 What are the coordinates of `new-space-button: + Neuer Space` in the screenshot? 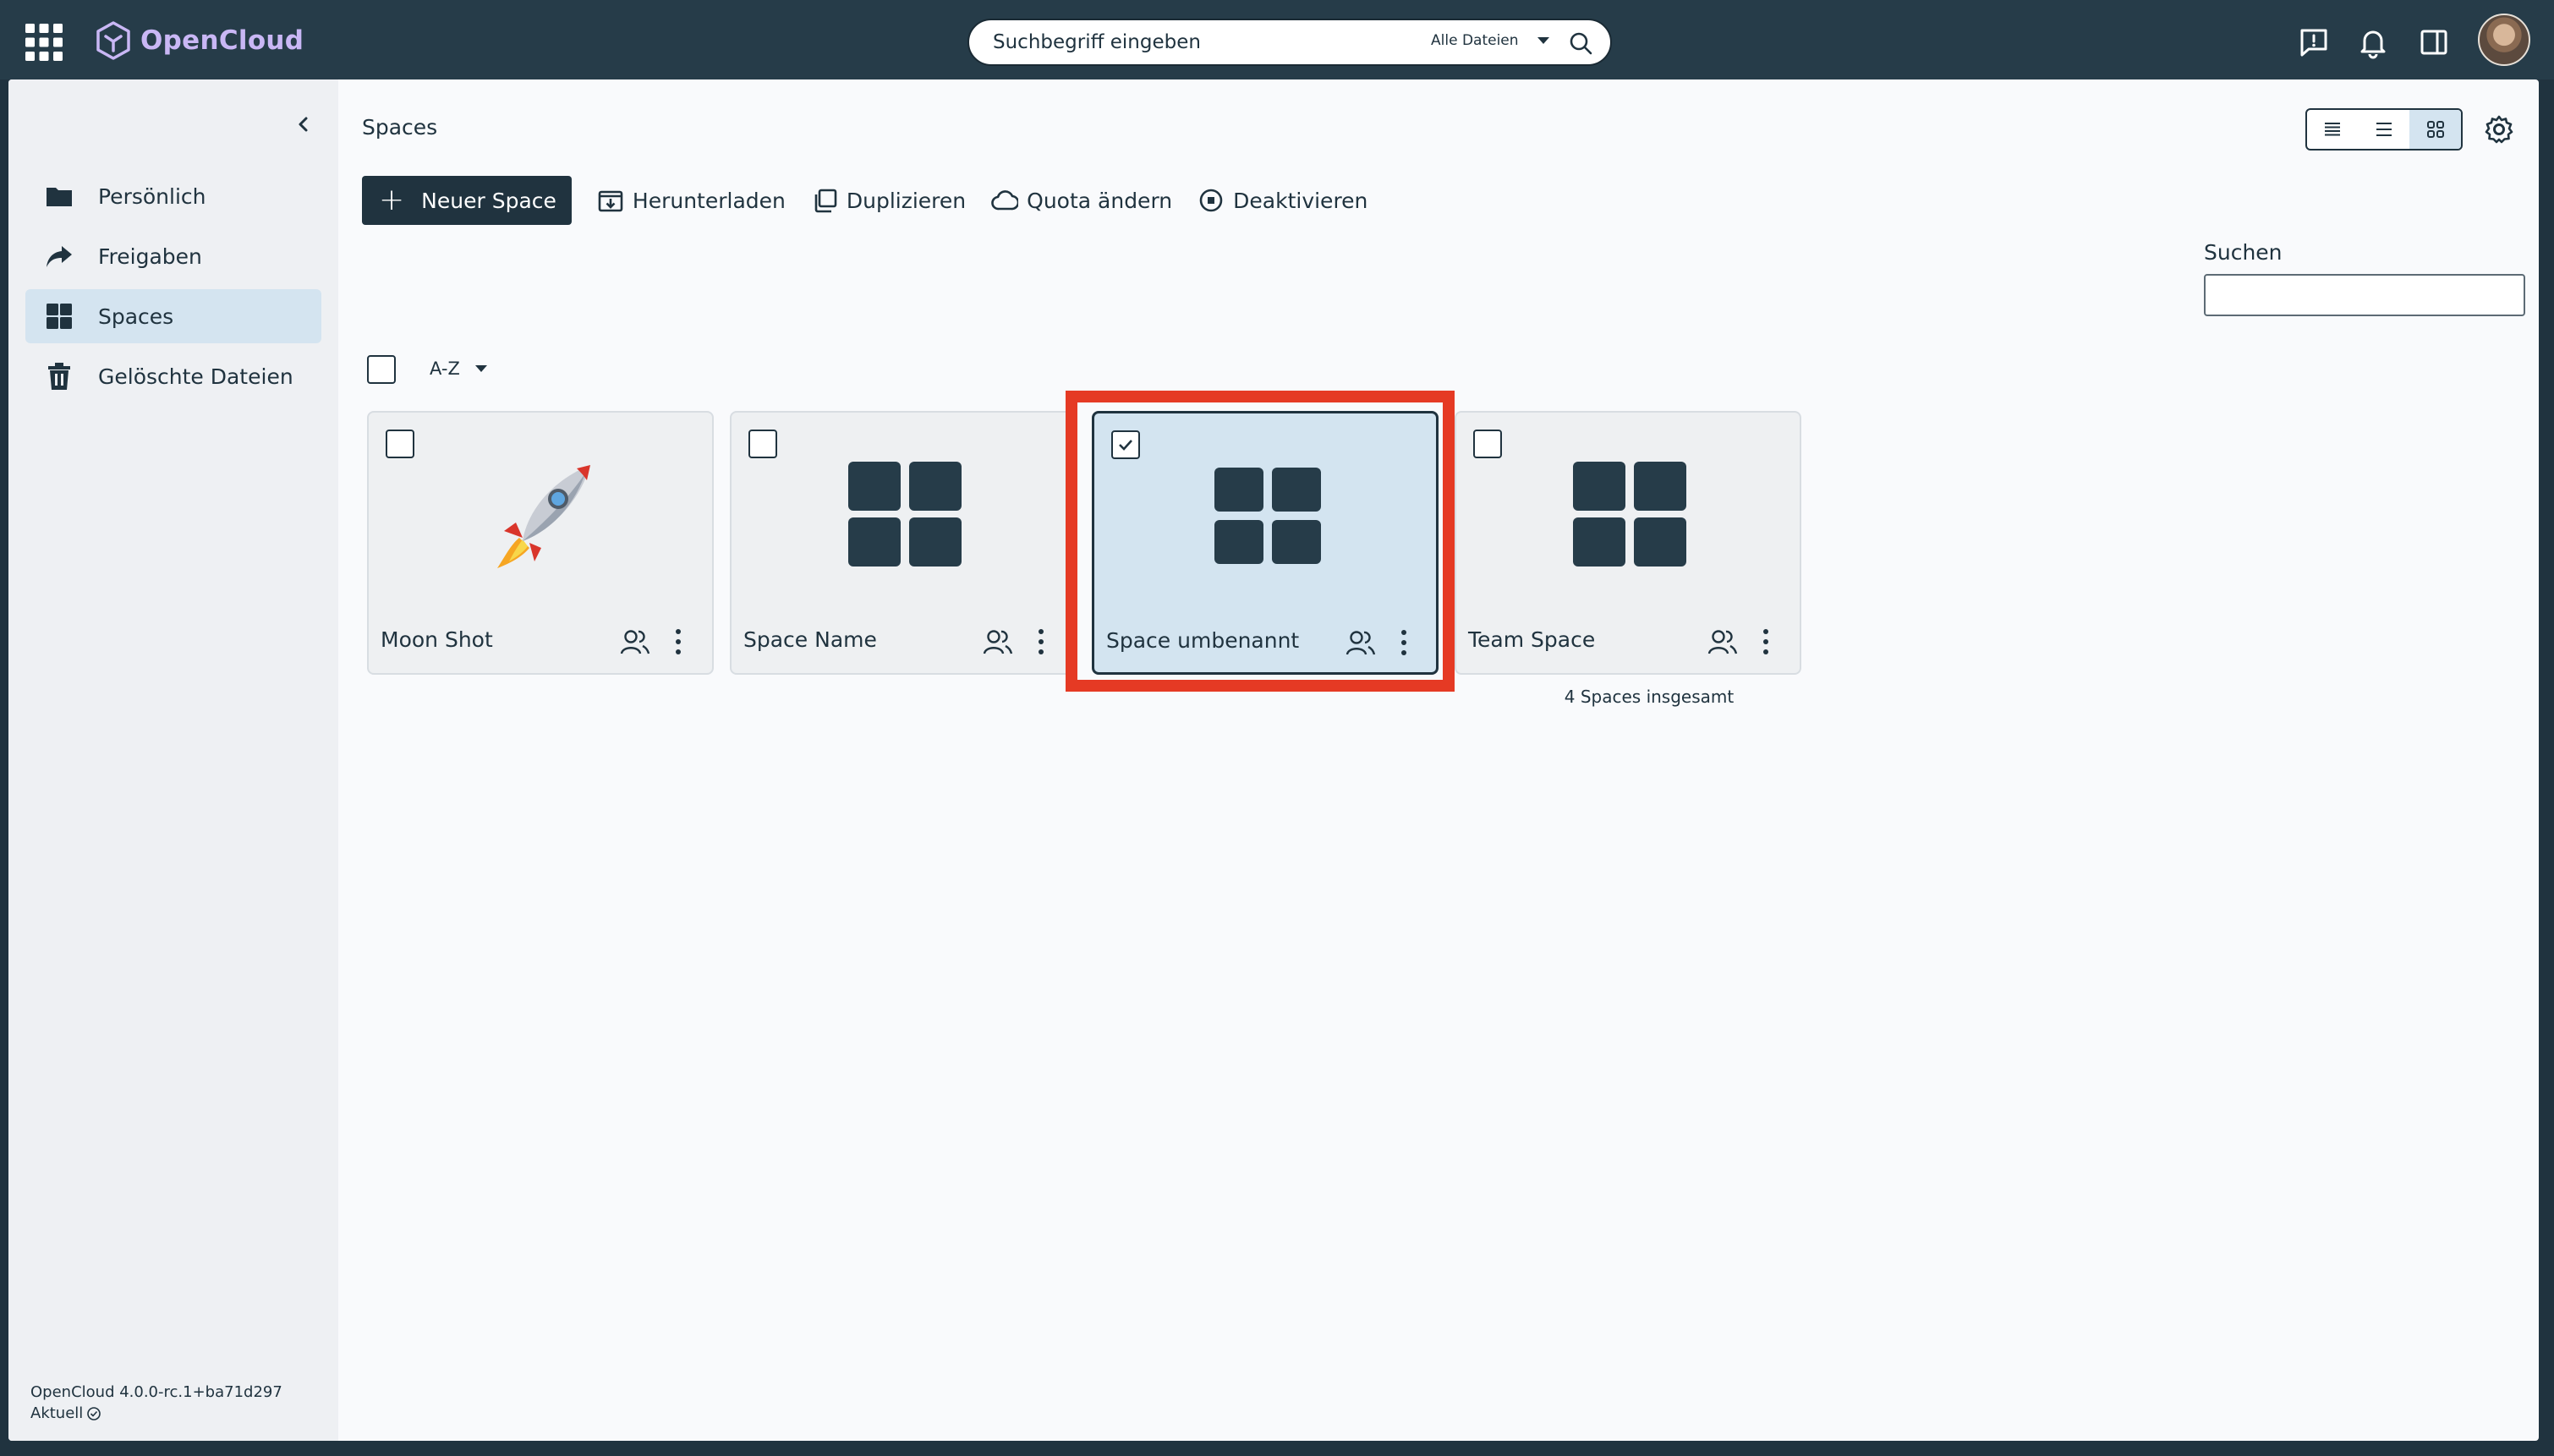 It's located at (467, 201).